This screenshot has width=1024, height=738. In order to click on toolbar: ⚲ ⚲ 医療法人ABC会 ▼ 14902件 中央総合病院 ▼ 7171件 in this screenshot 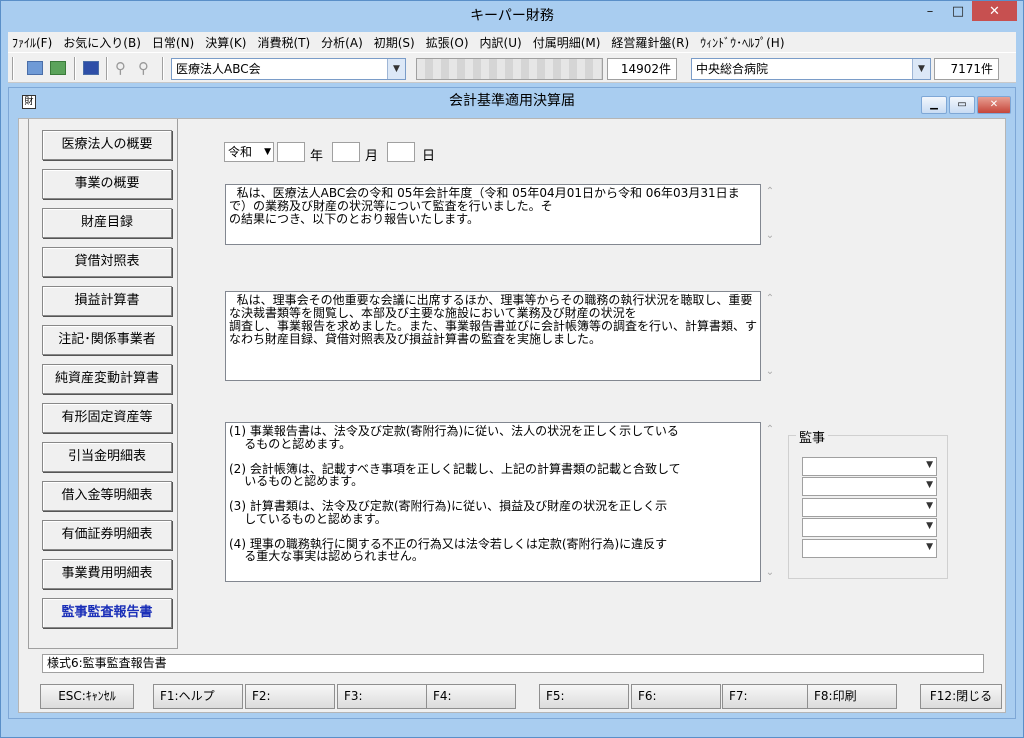, I will do `click(512, 67)`.